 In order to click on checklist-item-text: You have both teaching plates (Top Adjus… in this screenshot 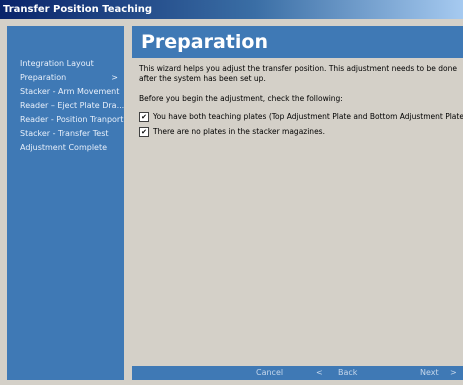, I will do `click(308, 116)`.